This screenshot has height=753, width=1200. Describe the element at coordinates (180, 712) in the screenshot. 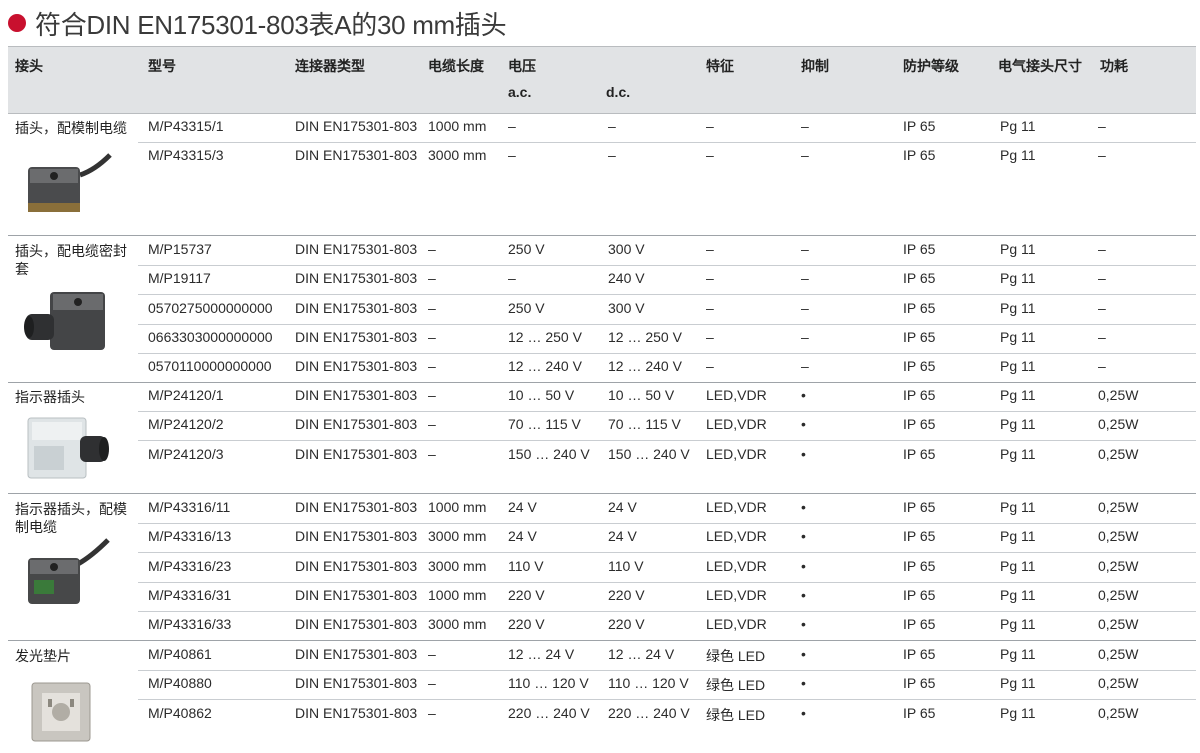

I see `table-cell: M/P40862` at that location.